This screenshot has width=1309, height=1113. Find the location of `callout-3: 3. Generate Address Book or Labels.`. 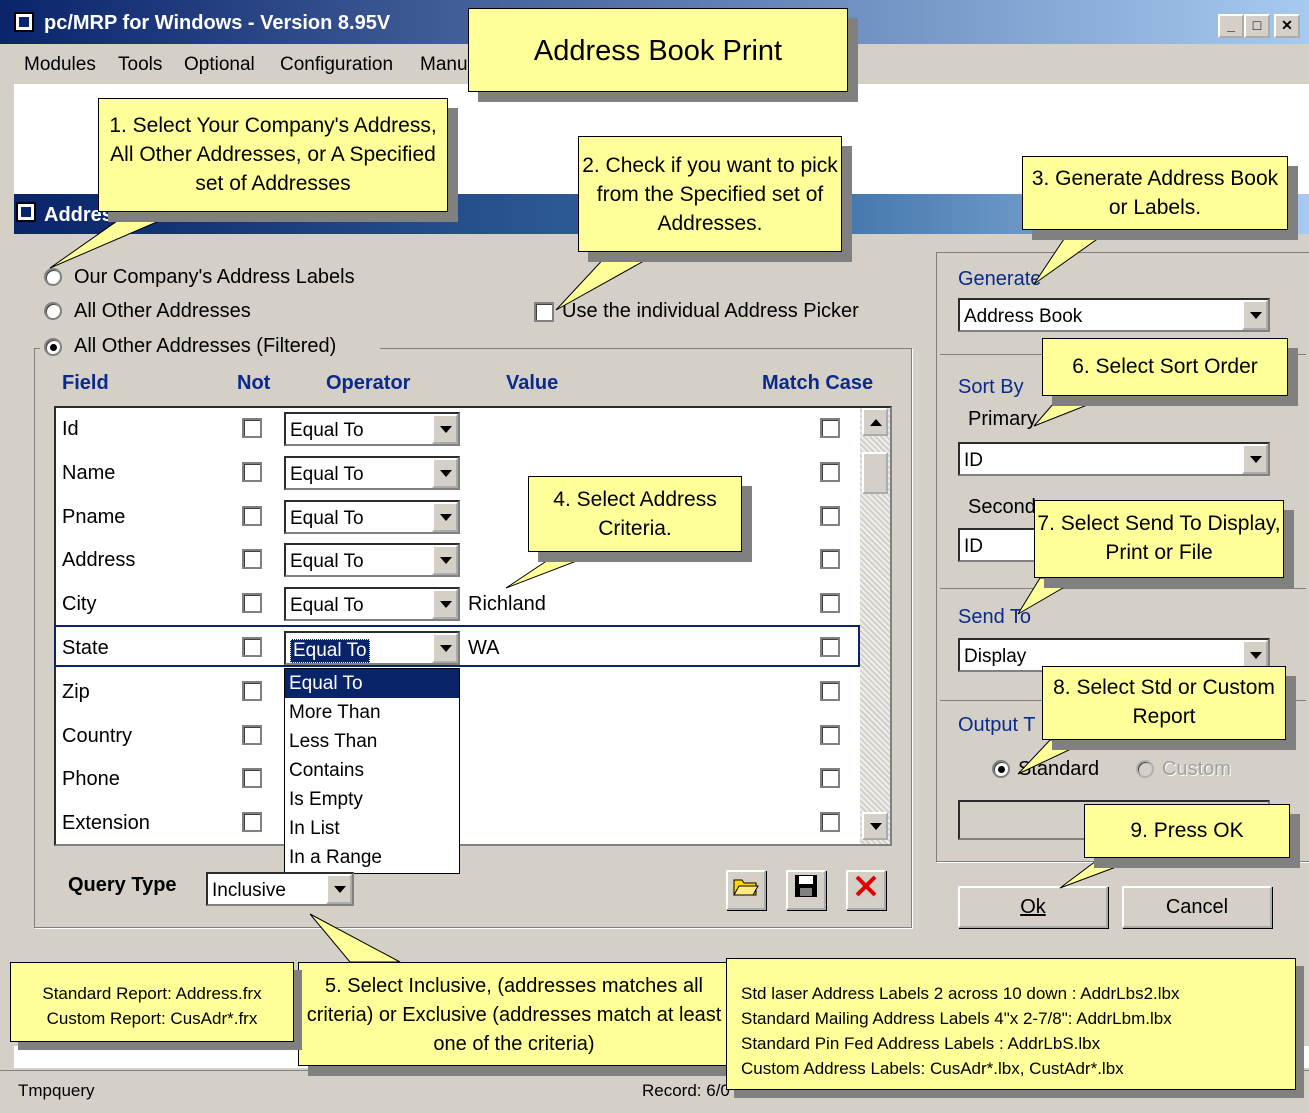

callout-3: 3. Generate Address Book or Labels. is located at coordinates (1155, 193).